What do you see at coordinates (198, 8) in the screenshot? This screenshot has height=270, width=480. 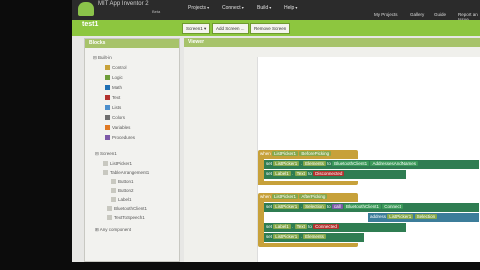 I see `menu-projects: Projects` at bounding box center [198, 8].